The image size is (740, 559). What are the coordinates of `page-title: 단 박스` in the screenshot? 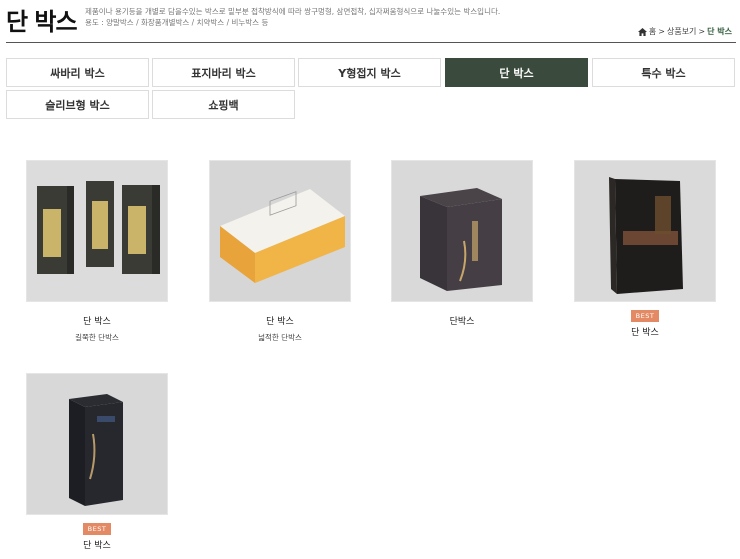 It's located at (42, 22).